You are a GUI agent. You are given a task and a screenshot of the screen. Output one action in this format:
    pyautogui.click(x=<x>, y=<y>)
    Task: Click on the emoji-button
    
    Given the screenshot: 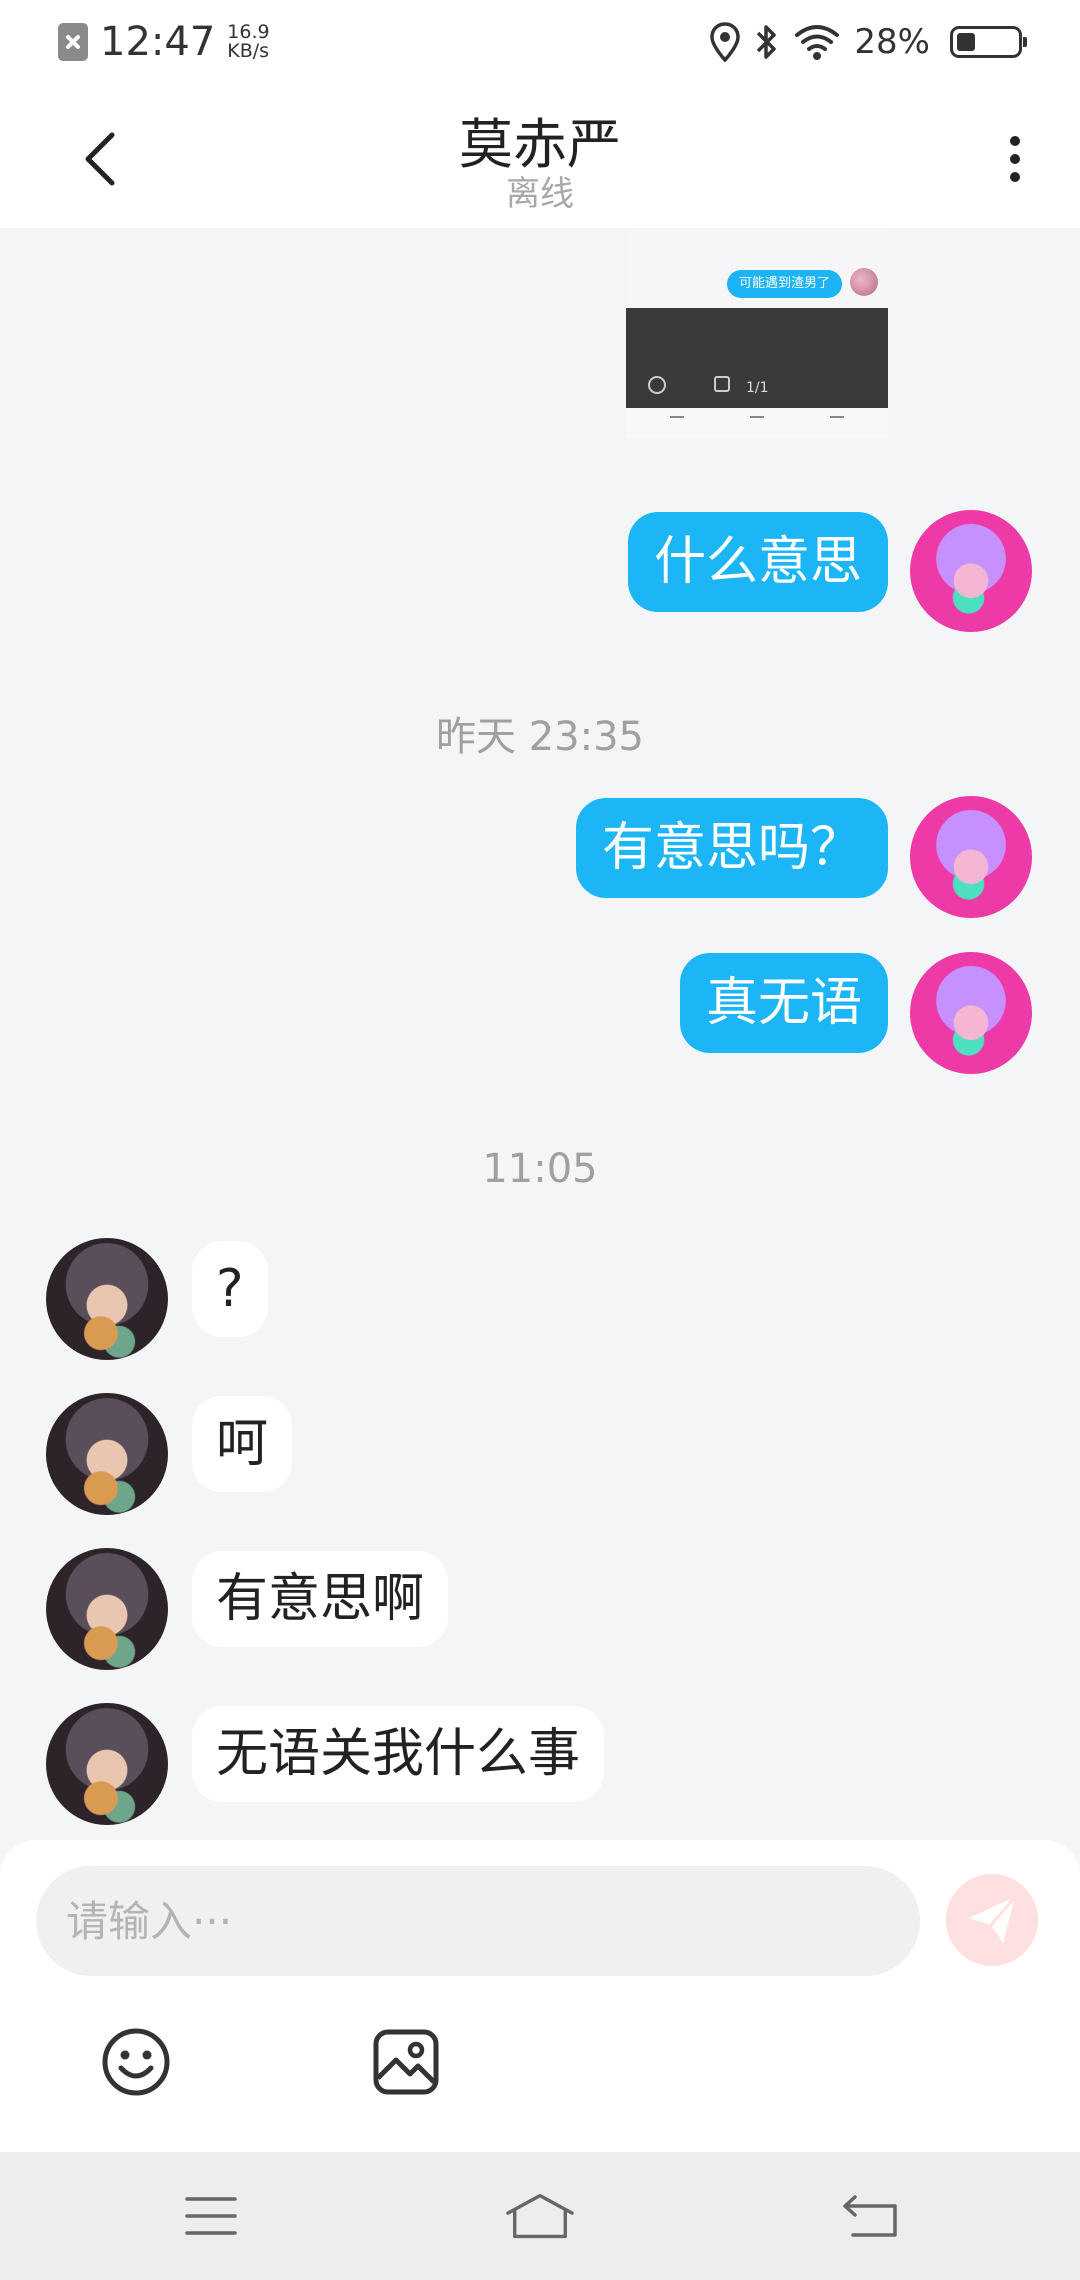 What is the action you would take?
    pyautogui.click(x=136, y=2062)
    